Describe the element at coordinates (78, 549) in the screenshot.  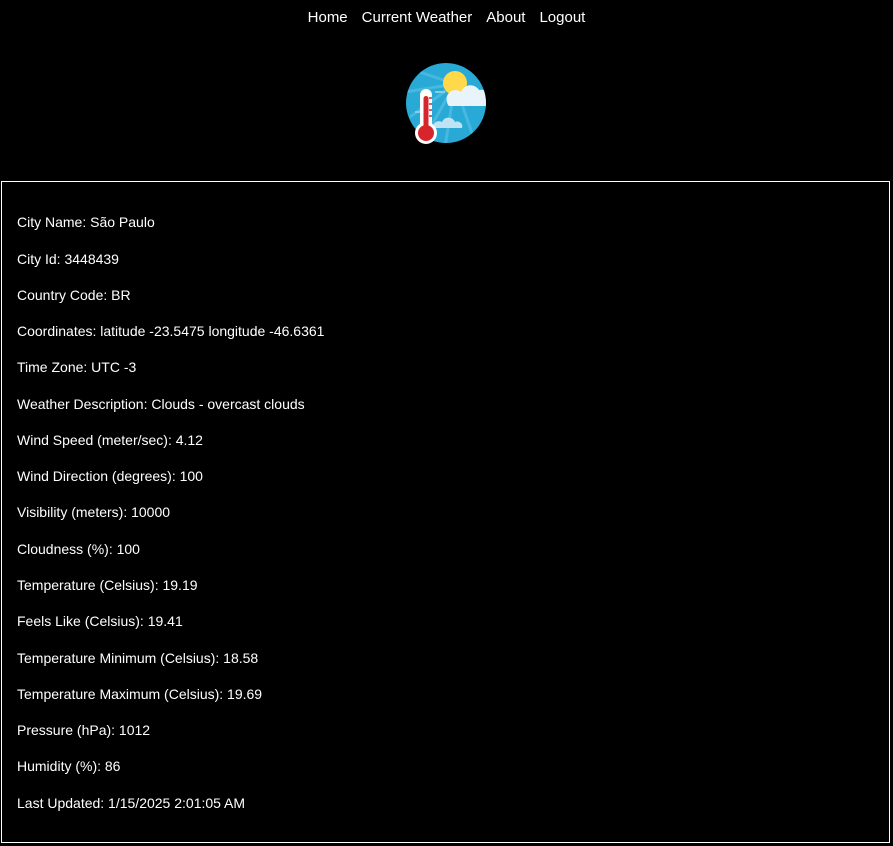
I see `detail-cloudness: Cloudness (%): 100` at that location.